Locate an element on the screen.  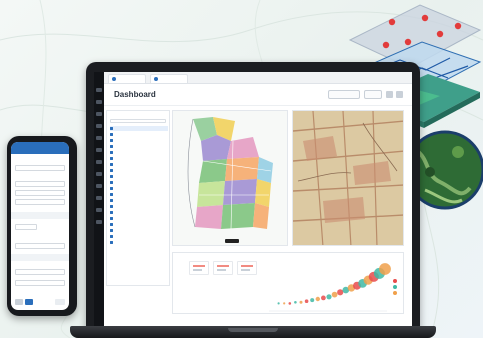
app-tab-bar is located at coordinates (258, 78).